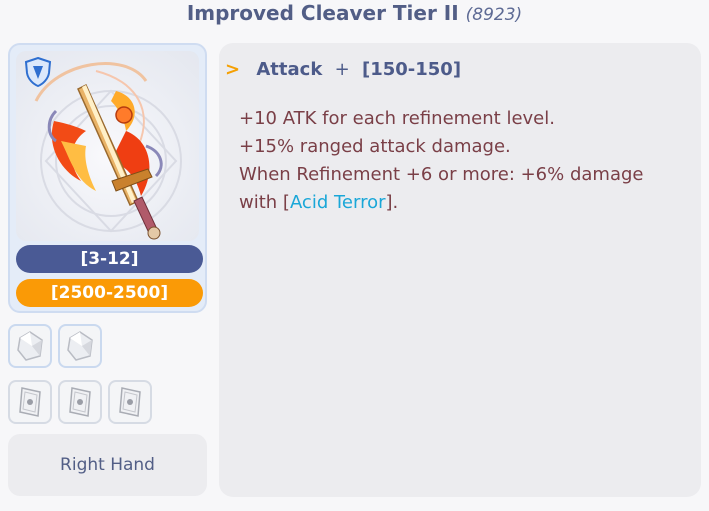 This screenshot has width=709, height=511. What do you see at coordinates (107, 465) in the screenshot?
I see `equip-location: Right Hand` at bounding box center [107, 465].